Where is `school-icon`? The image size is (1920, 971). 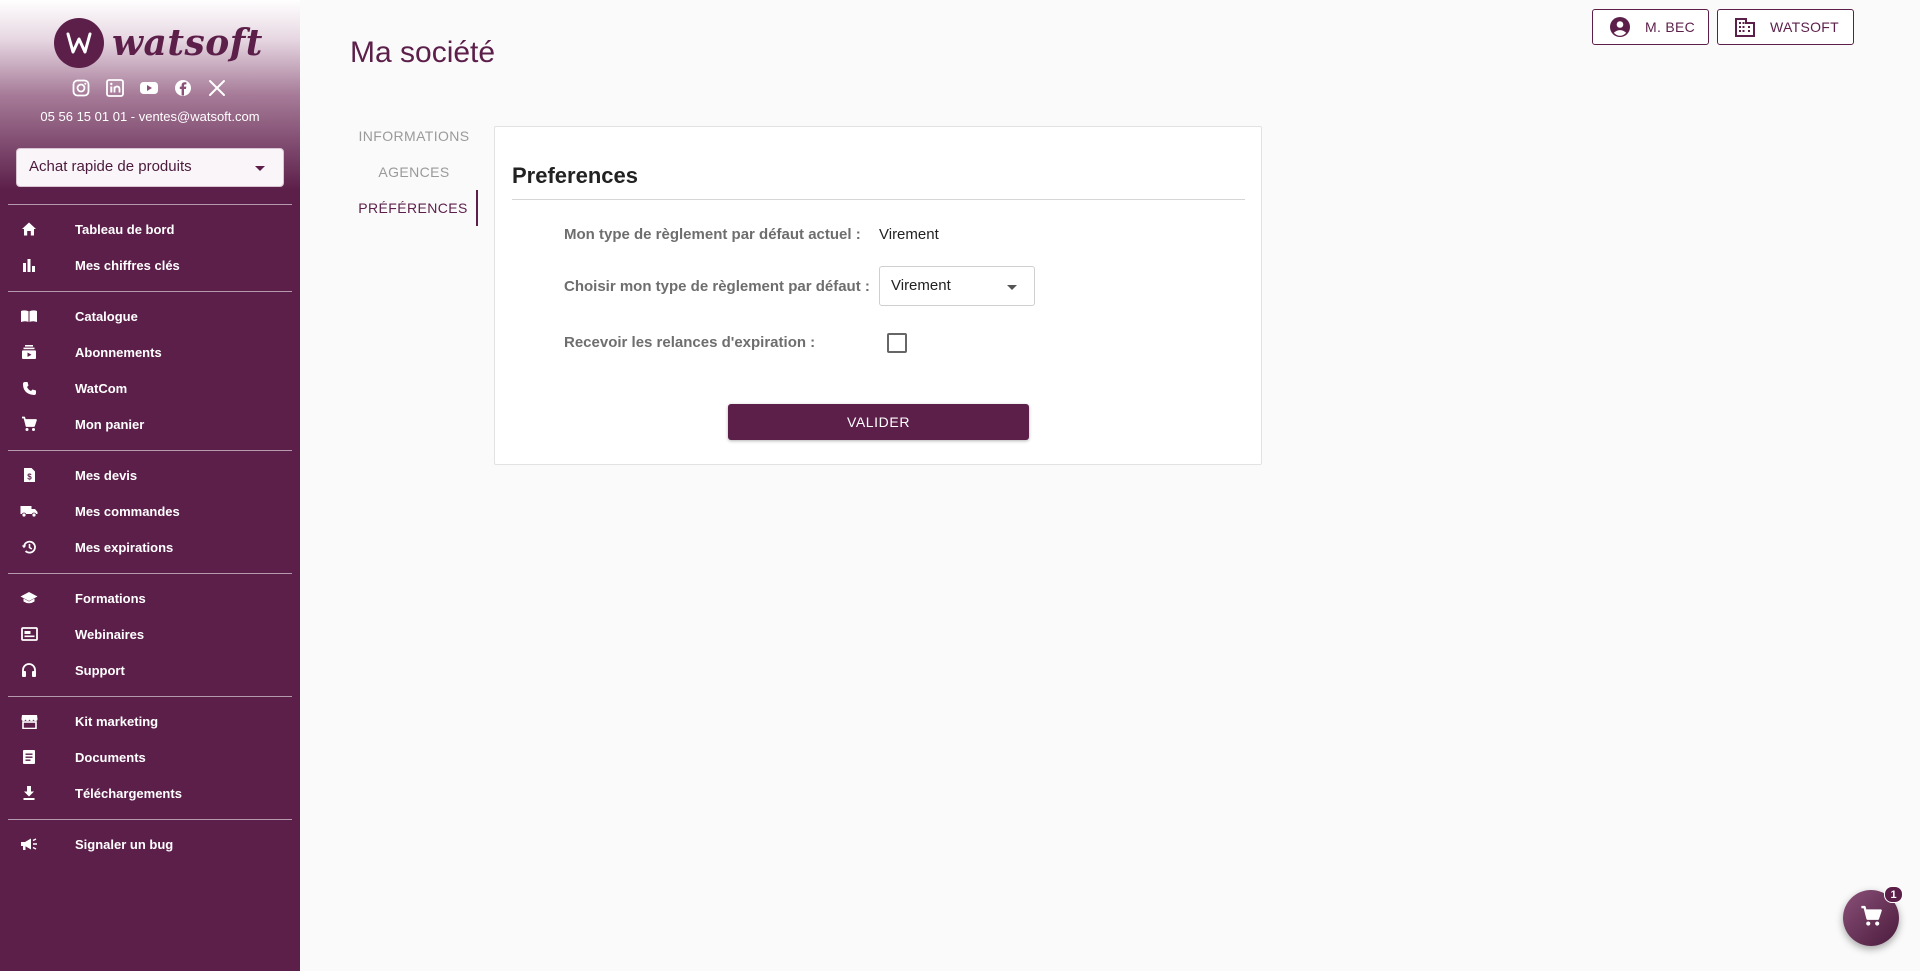 school-icon is located at coordinates (29, 598).